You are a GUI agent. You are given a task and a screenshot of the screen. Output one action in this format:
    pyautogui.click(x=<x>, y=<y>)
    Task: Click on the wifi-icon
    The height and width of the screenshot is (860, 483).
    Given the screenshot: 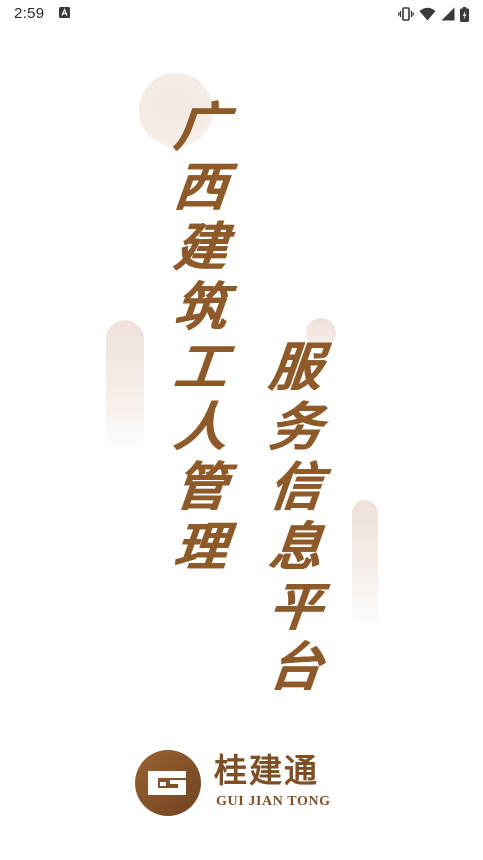 What is the action you would take?
    pyautogui.click(x=427, y=14)
    